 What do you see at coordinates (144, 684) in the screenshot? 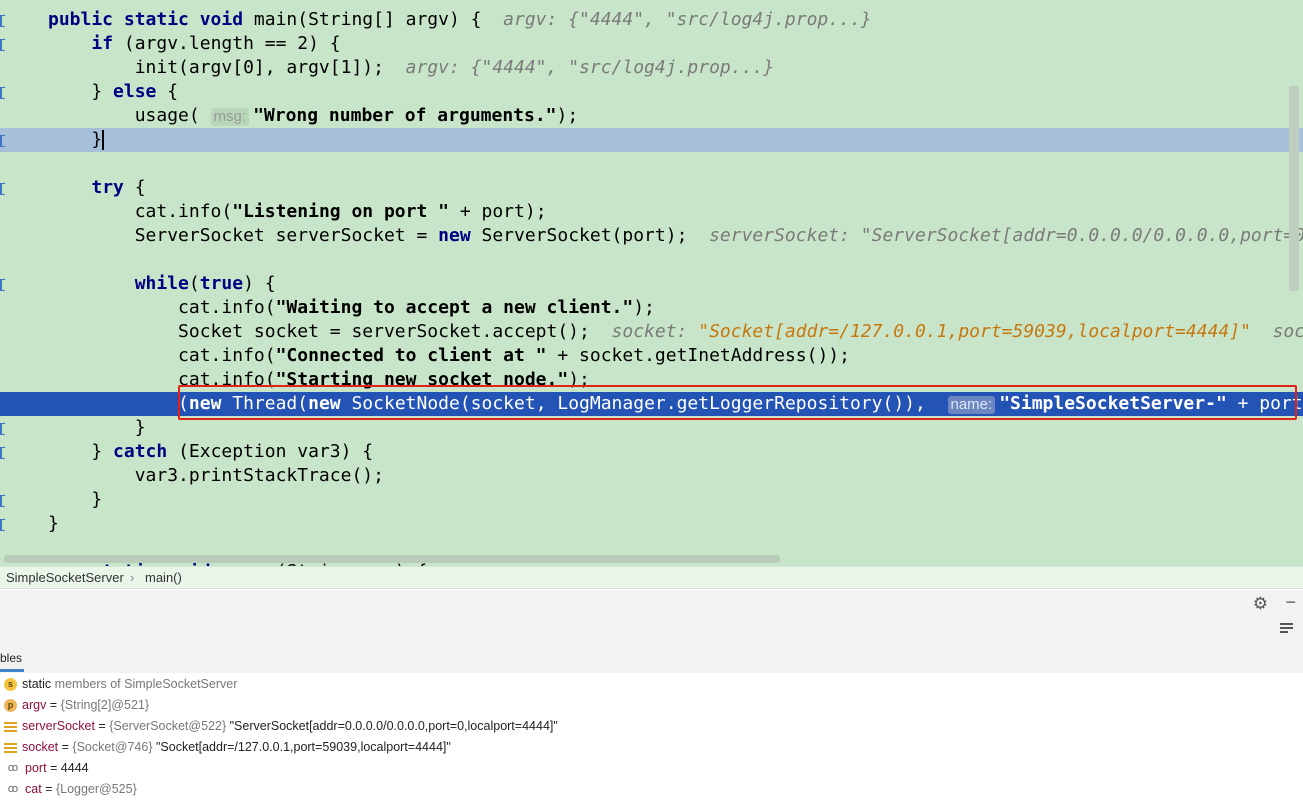
I see `variable-description: members of SimpleSocketServer` at bounding box center [144, 684].